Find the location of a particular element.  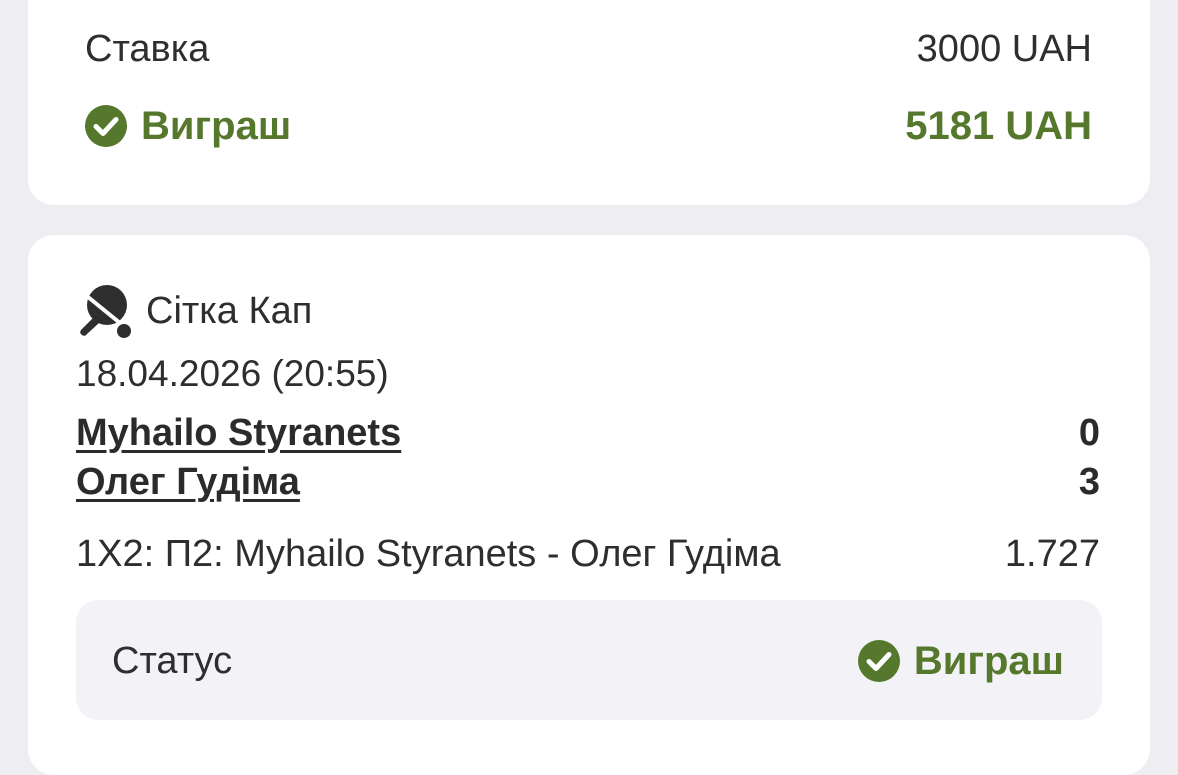

status-box: Статус Виграш is located at coordinates (589, 660).